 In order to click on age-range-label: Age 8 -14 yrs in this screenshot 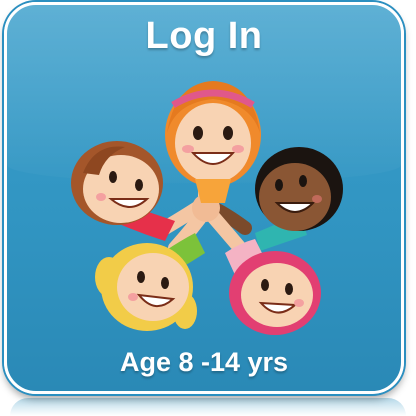, I will do `click(204, 362)`.